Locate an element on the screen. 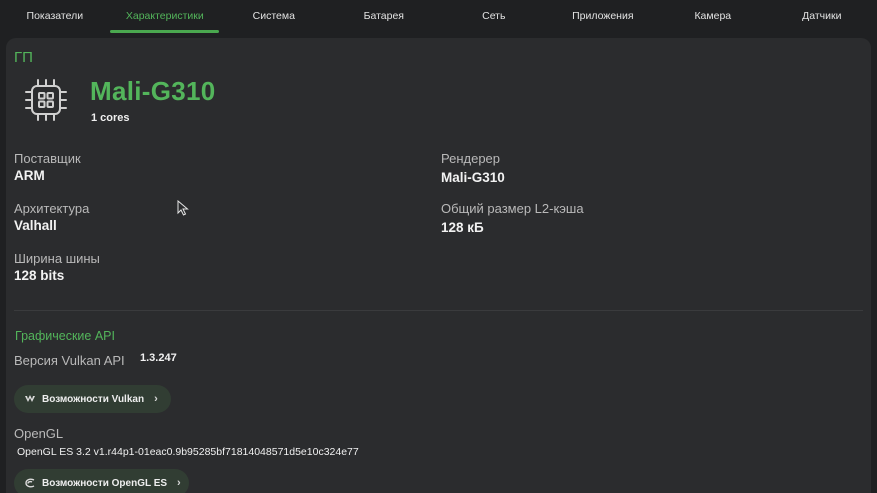 This screenshot has height=493, width=877. vendor-value: ARM is located at coordinates (29, 175).